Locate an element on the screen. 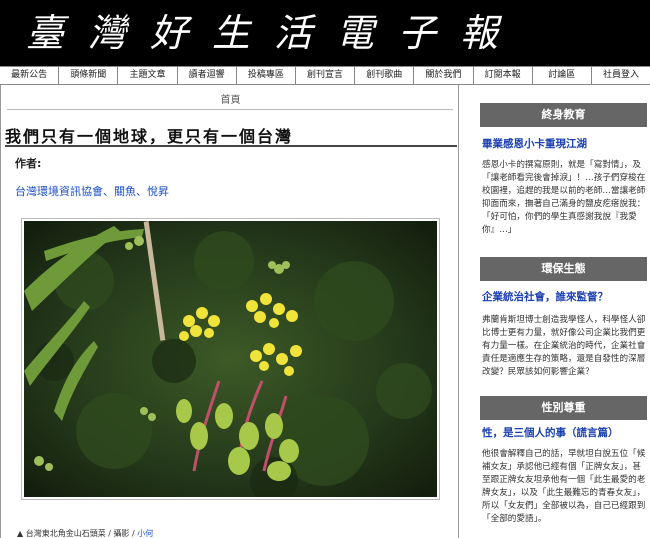 This screenshot has width=650, height=538. title-underline is located at coordinates (231, 146).